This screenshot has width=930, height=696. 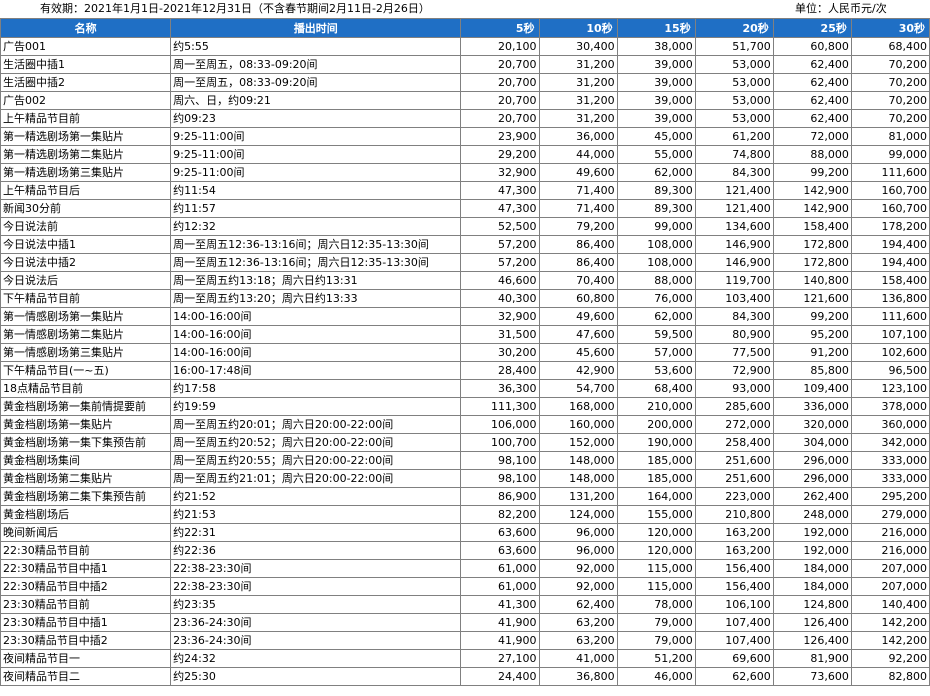 What do you see at coordinates (812, 550) in the screenshot?
I see `cell-price-25s: 192,000` at bounding box center [812, 550].